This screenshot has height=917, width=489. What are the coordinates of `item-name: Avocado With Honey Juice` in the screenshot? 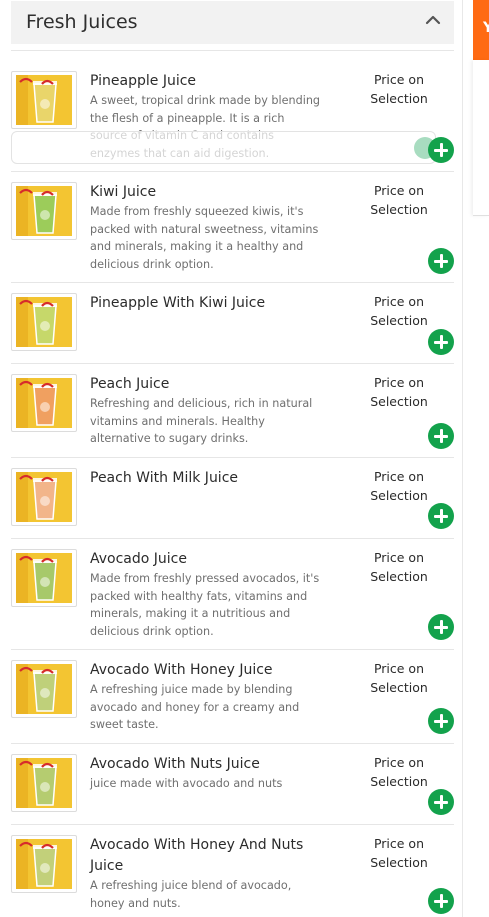 It's located at (181, 670).